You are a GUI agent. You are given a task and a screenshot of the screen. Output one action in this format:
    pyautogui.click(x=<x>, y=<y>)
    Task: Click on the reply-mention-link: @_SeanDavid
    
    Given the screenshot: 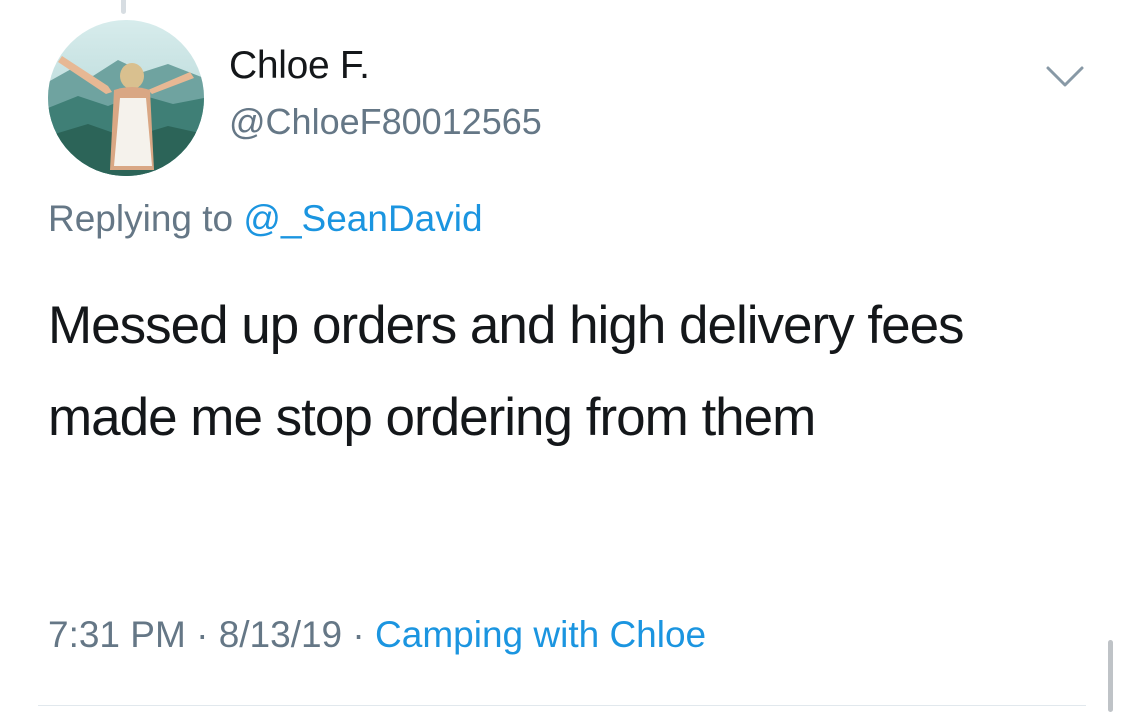 What is the action you would take?
    pyautogui.click(x=362, y=218)
    